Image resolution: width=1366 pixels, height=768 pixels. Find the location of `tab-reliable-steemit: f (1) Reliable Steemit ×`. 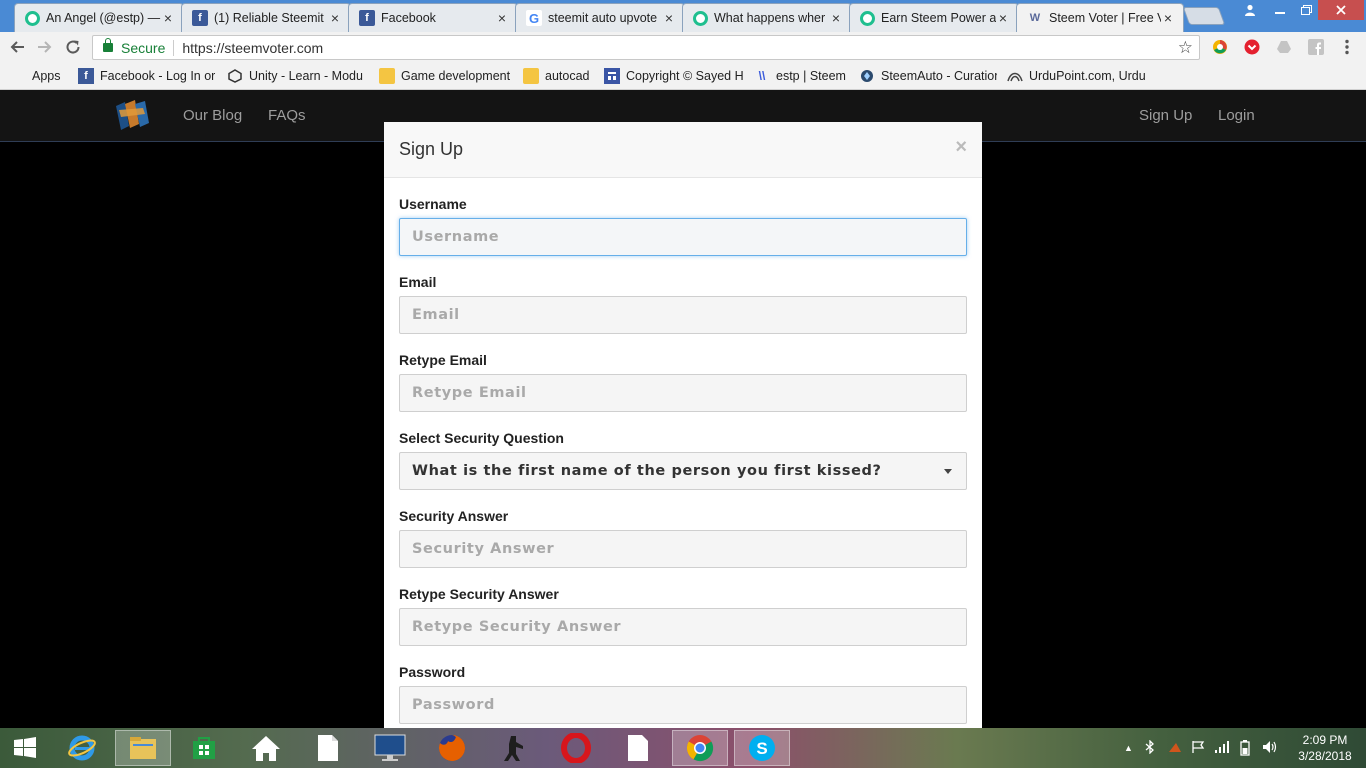

tab-reliable-steemit: f (1) Reliable Steemit × is located at coordinates (266, 17).